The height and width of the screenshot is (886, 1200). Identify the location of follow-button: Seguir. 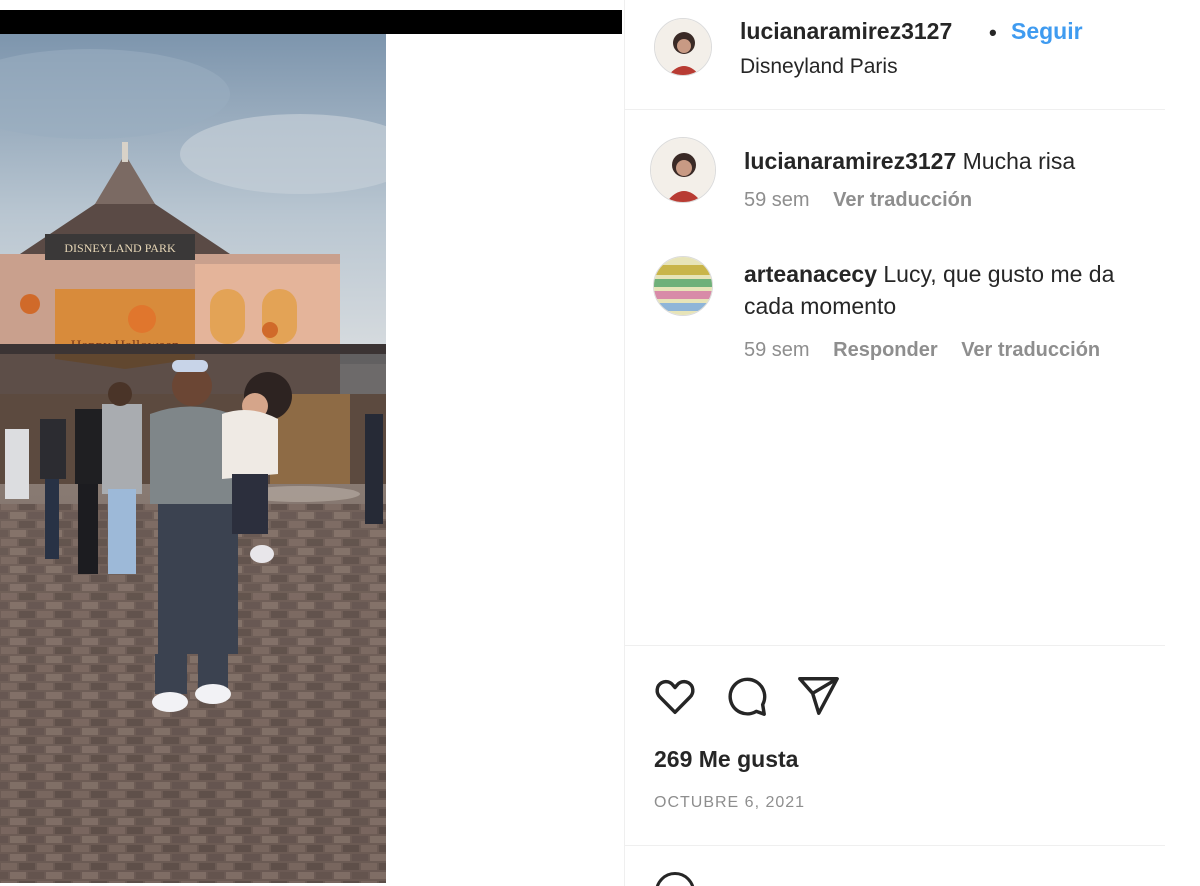
(1047, 31).